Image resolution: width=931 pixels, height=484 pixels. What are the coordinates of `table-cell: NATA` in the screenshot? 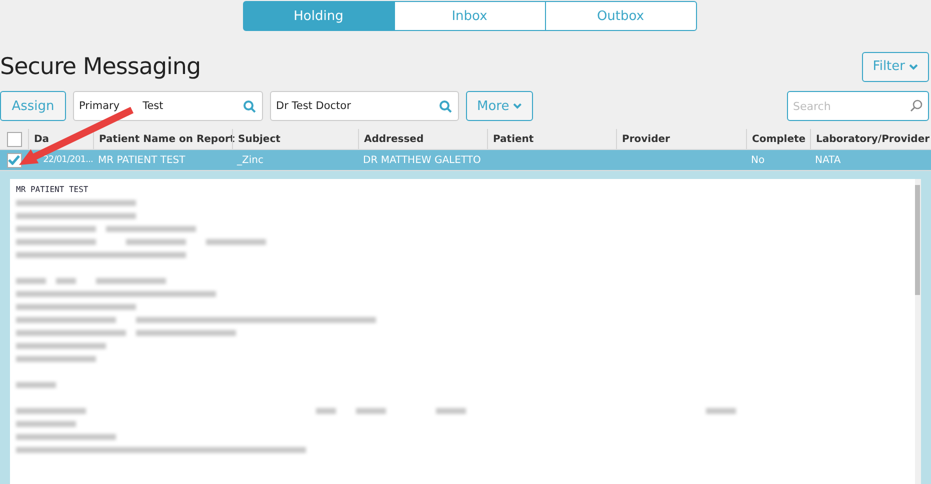 It's located at (828, 160).